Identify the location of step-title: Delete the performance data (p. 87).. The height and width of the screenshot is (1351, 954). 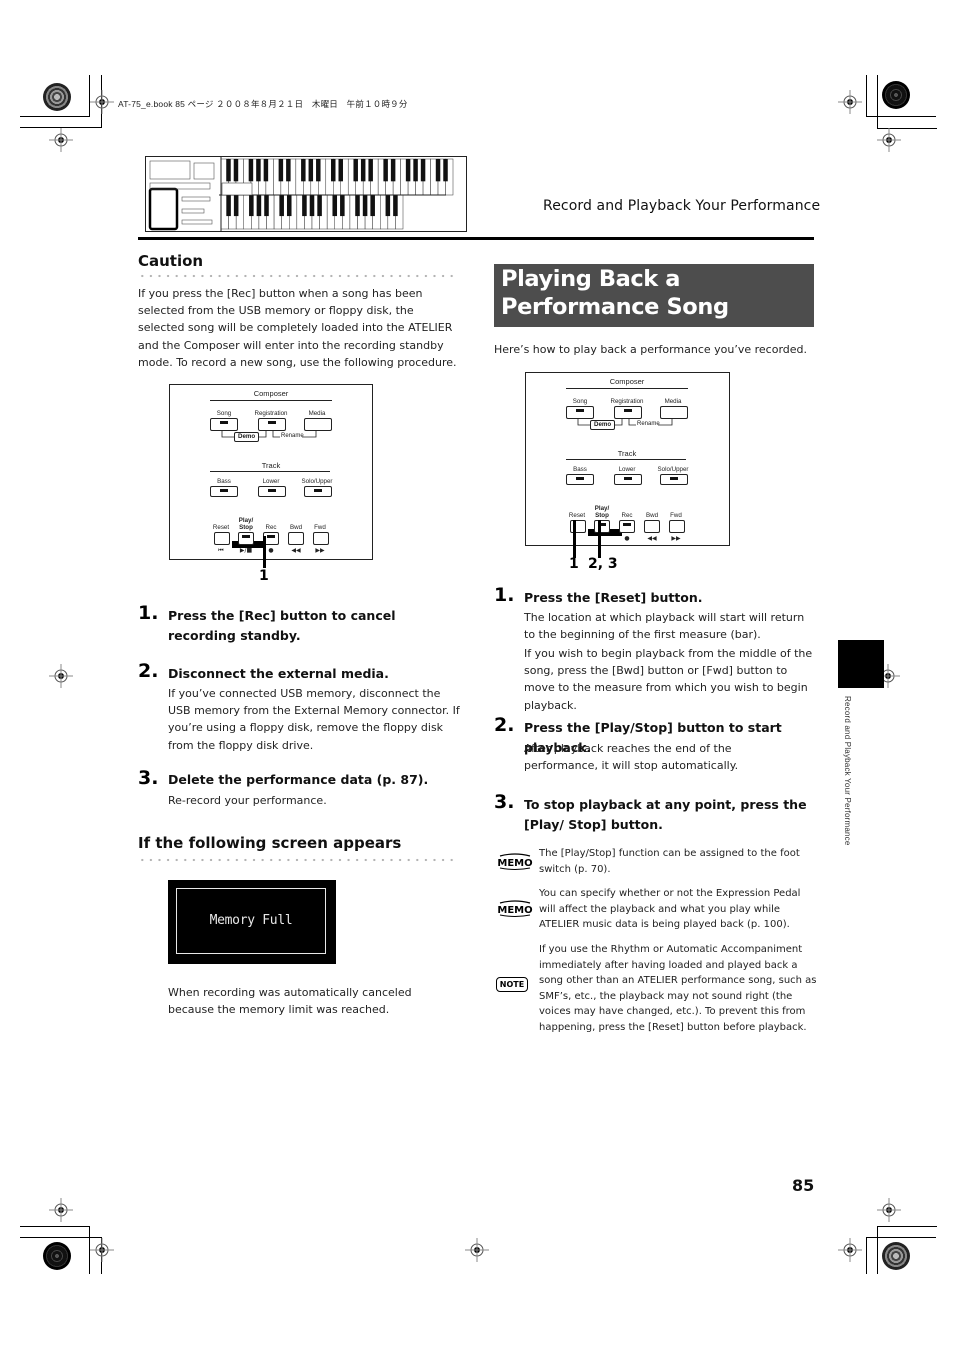
(298, 779).